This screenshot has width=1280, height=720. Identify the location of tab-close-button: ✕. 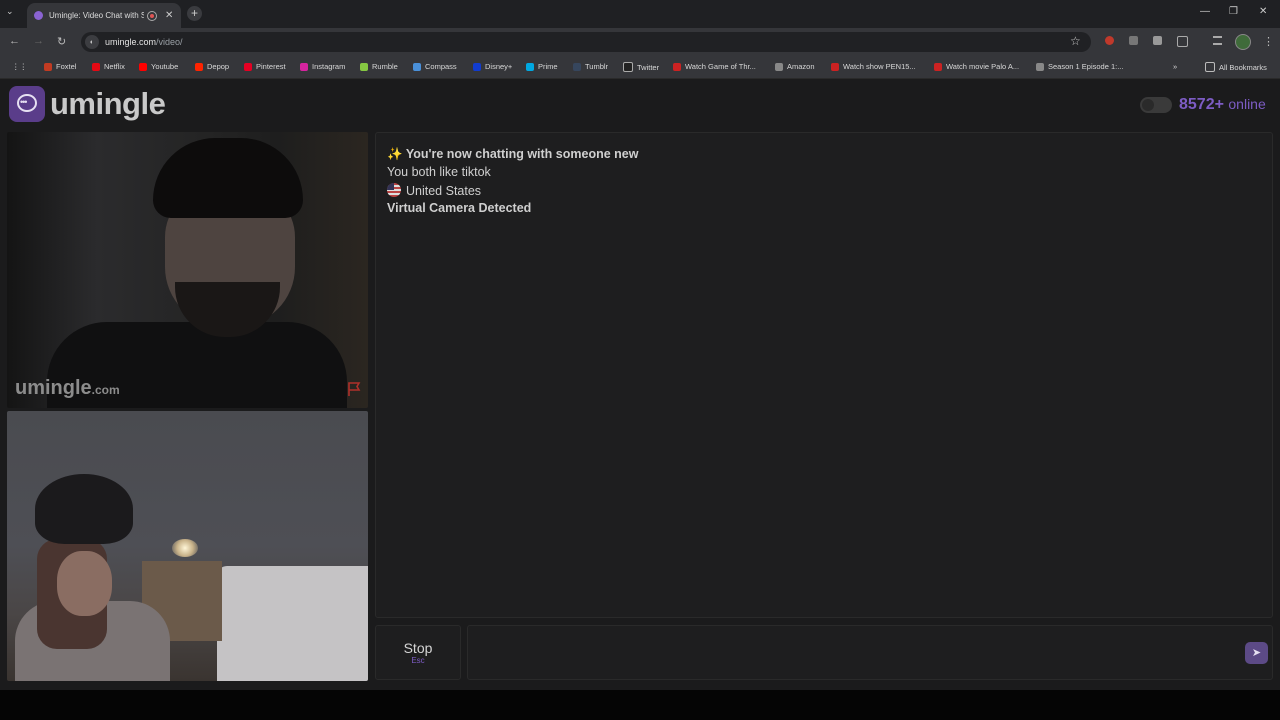
(169, 15).